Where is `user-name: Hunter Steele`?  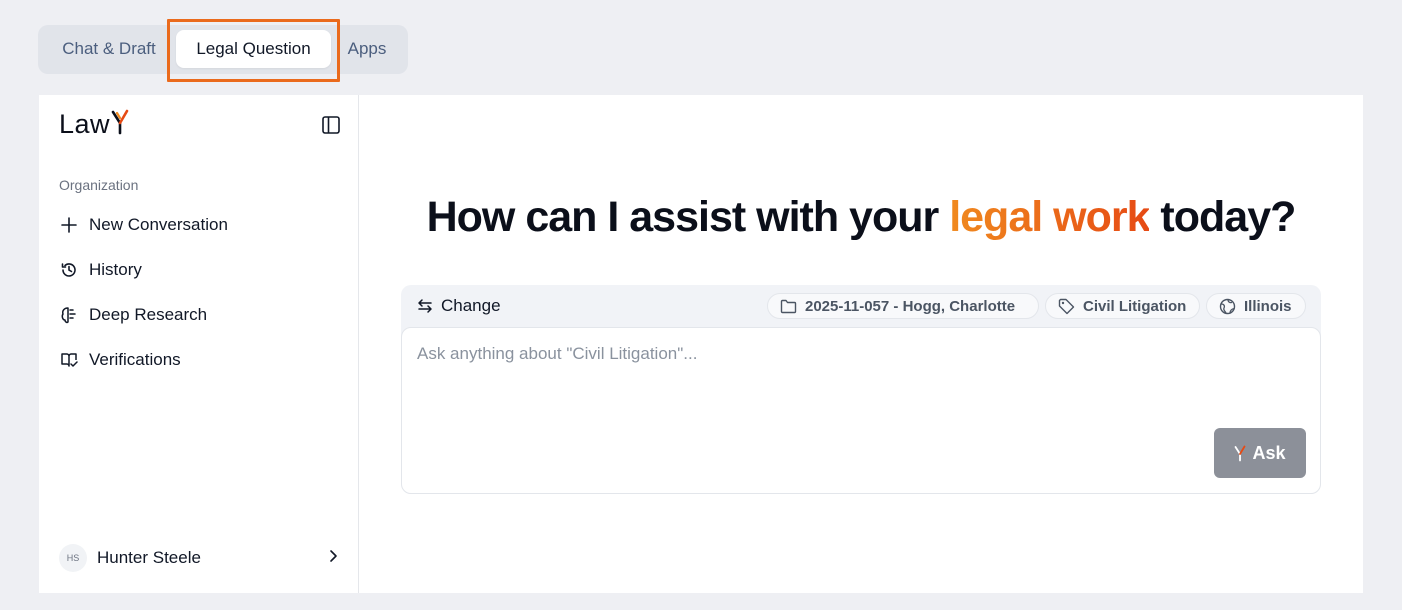 user-name: Hunter Steele is located at coordinates (149, 557).